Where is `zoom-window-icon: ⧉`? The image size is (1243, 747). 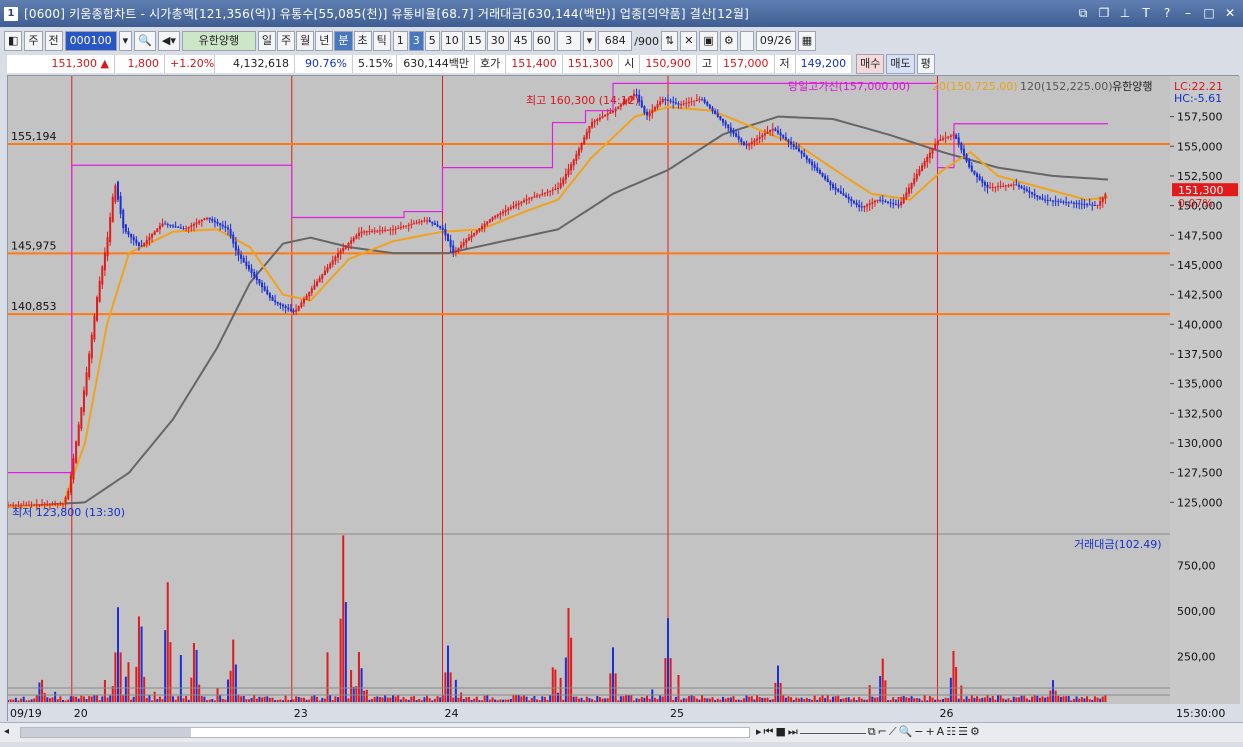
zoom-window-icon: ⧉ is located at coordinates (872, 732).